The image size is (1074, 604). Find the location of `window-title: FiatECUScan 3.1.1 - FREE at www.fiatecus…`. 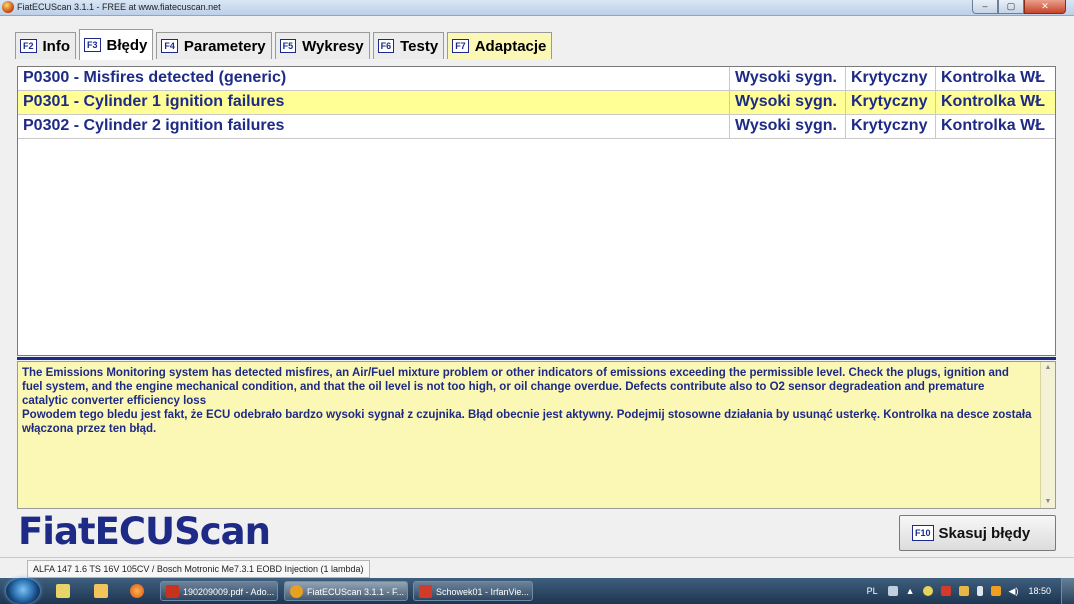

window-title: FiatECUScan 3.1.1 - FREE at www.fiatecus… is located at coordinates (119, 7).